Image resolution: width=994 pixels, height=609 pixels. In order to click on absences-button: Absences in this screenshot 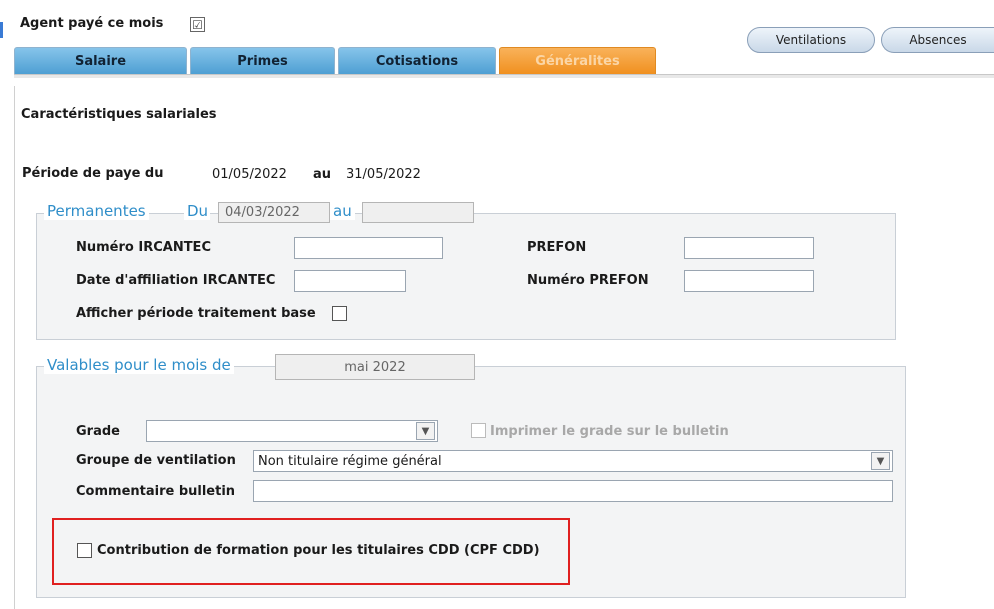, I will do `click(937, 40)`.